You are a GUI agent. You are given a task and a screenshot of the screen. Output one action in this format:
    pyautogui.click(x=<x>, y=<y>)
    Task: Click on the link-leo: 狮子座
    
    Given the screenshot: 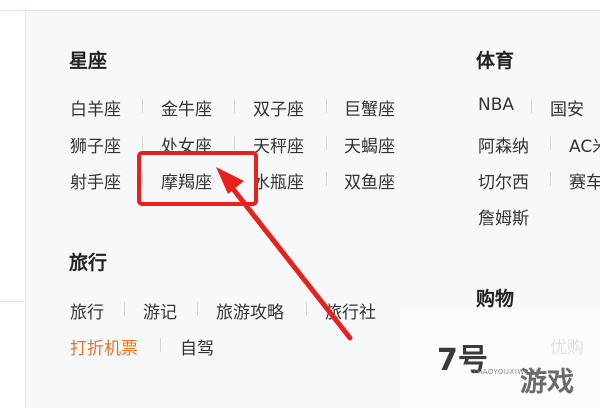 What is the action you would take?
    pyautogui.click(x=95, y=144)
    